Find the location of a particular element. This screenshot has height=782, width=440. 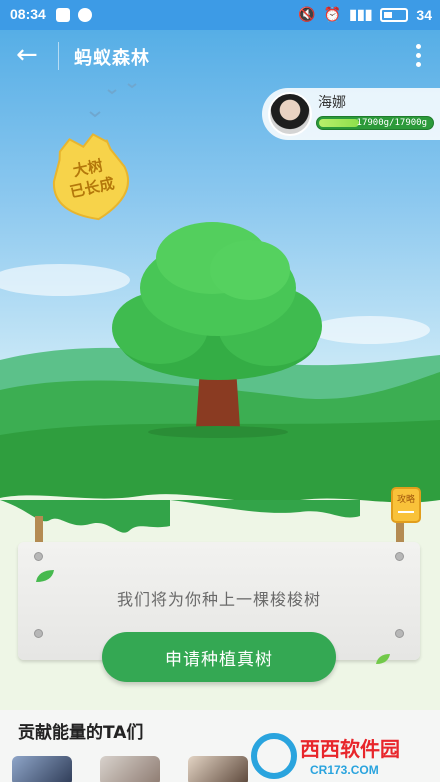

avatar is located at coordinates (290, 114).